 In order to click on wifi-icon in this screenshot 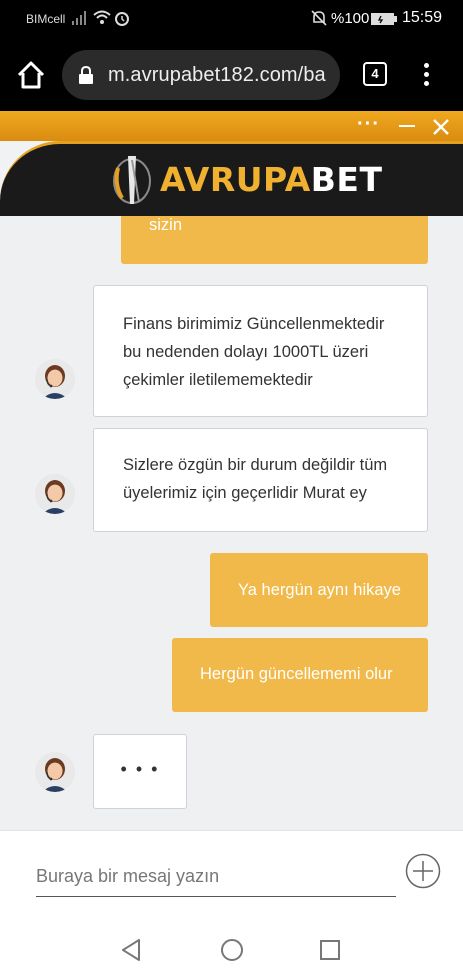, I will do `click(102, 17)`.